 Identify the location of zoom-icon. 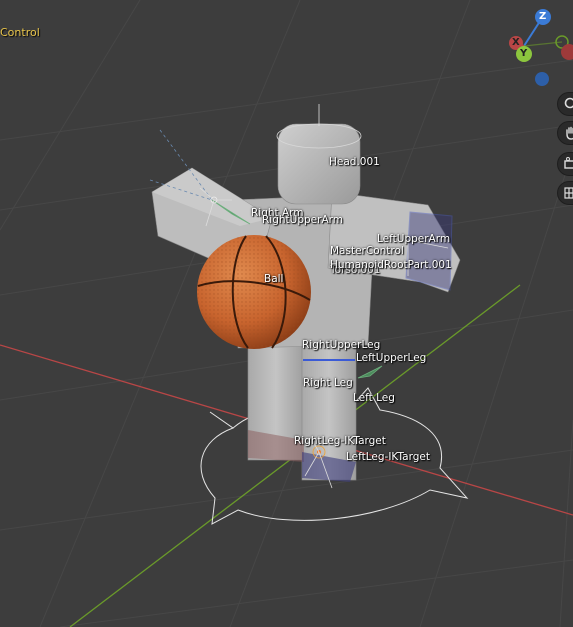
(568, 103).